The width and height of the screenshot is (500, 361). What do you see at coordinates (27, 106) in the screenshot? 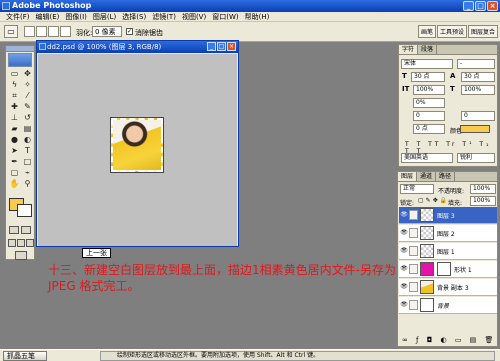
I see `brush-tool-icon: ✎` at bounding box center [27, 106].